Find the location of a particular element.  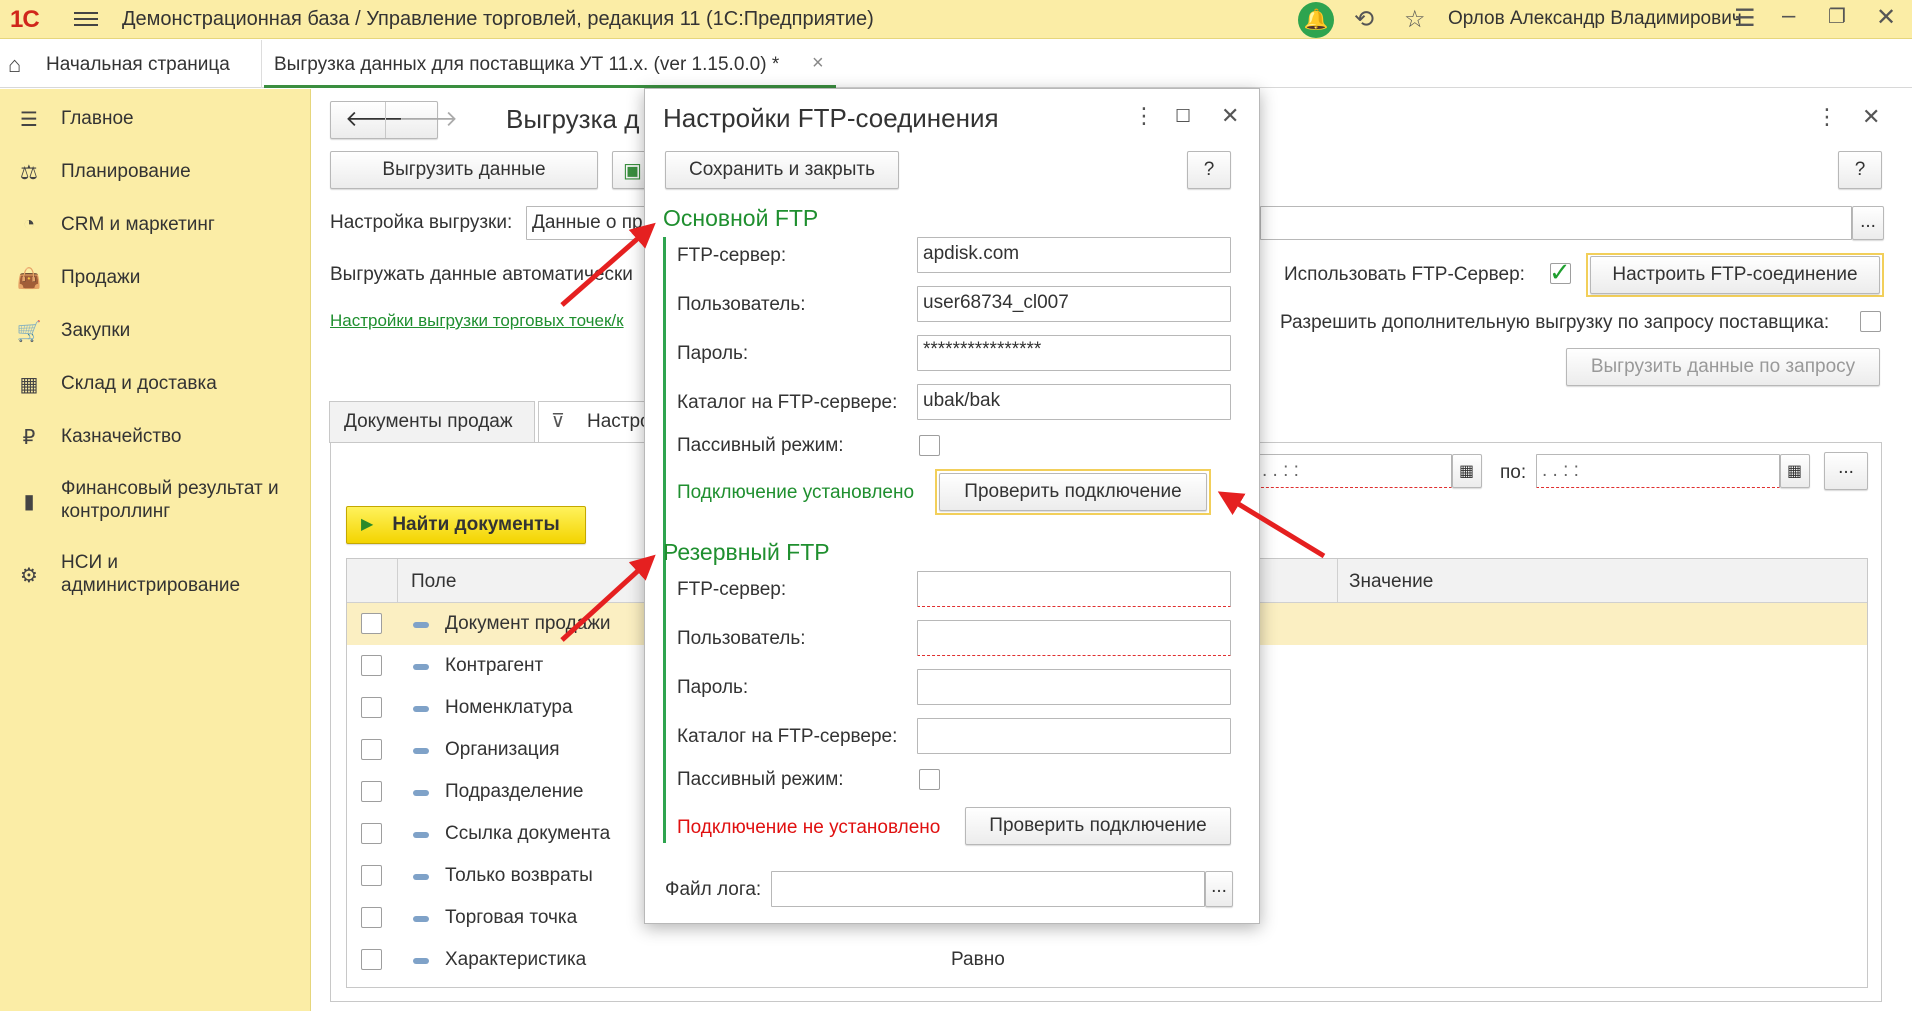

backup-passive-checkbox is located at coordinates (929, 779).